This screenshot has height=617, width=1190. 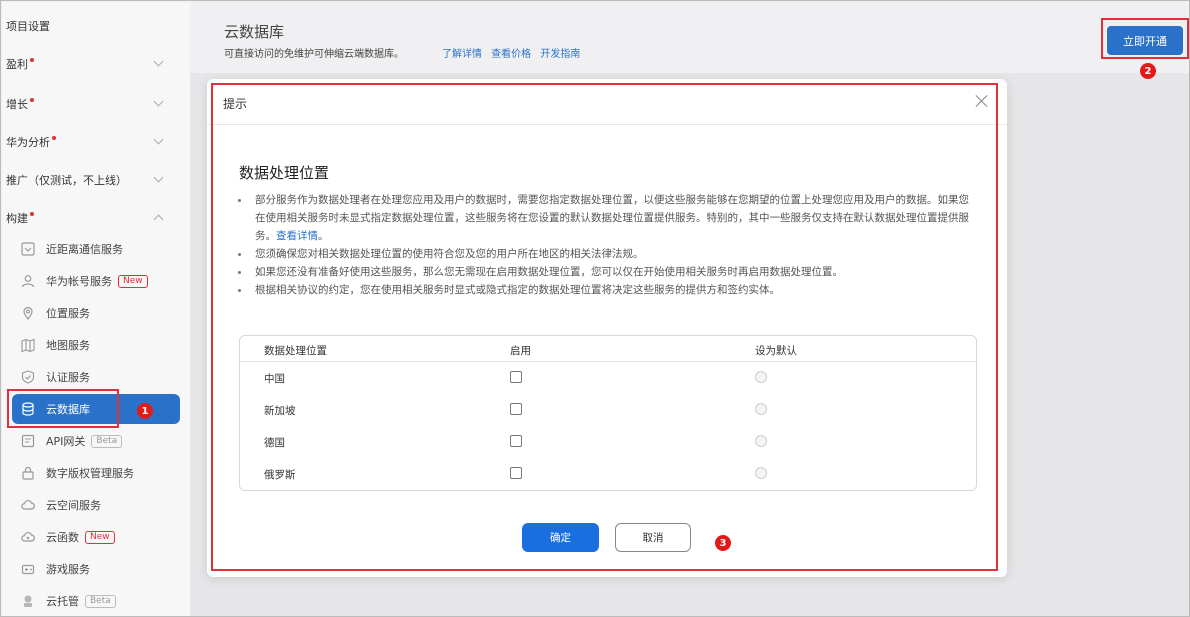 What do you see at coordinates (28, 142) in the screenshot?
I see `sidebar-section-label: 华为分析` at bounding box center [28, 142].